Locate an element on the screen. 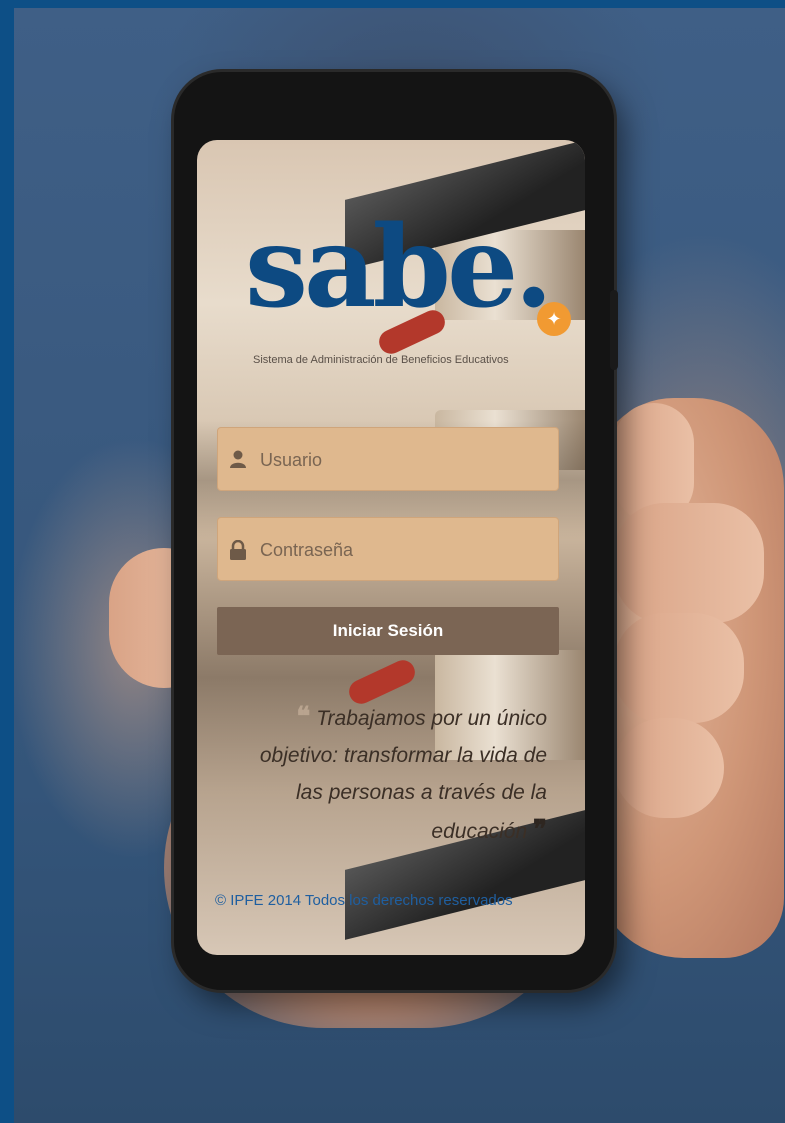 Image resolution: width=785 pixels, height=1123 pixels. login-button: Iniciar Sesión is located at coordinates (388, 631).